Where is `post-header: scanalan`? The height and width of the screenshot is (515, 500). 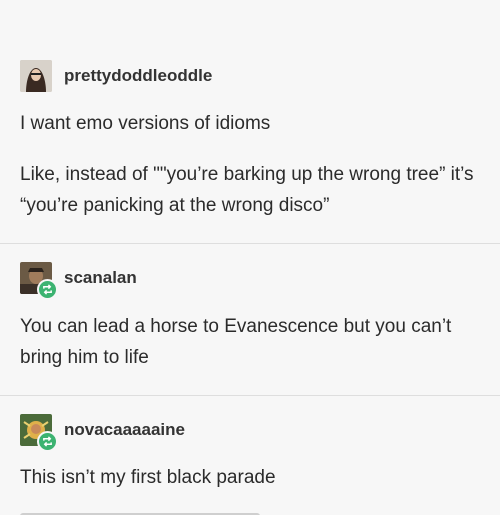 post-header: scanalan is located at coordinates (78, 281).